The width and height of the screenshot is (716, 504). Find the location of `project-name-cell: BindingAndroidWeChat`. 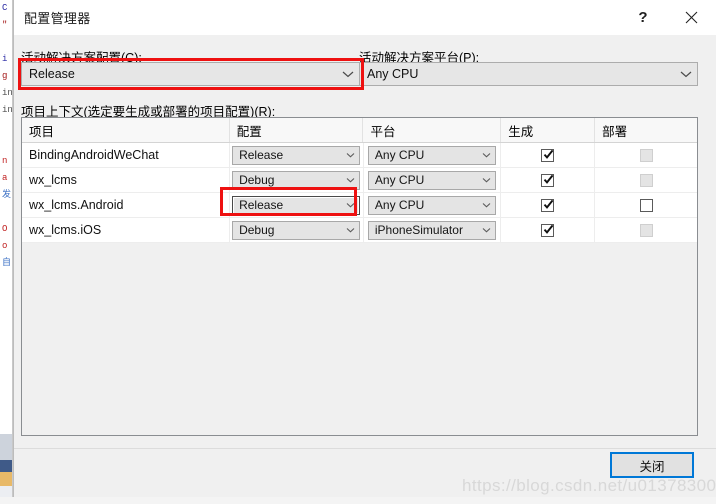

project-name-cell: BindingAndroidWeChat is located at coordinates (126, 155).